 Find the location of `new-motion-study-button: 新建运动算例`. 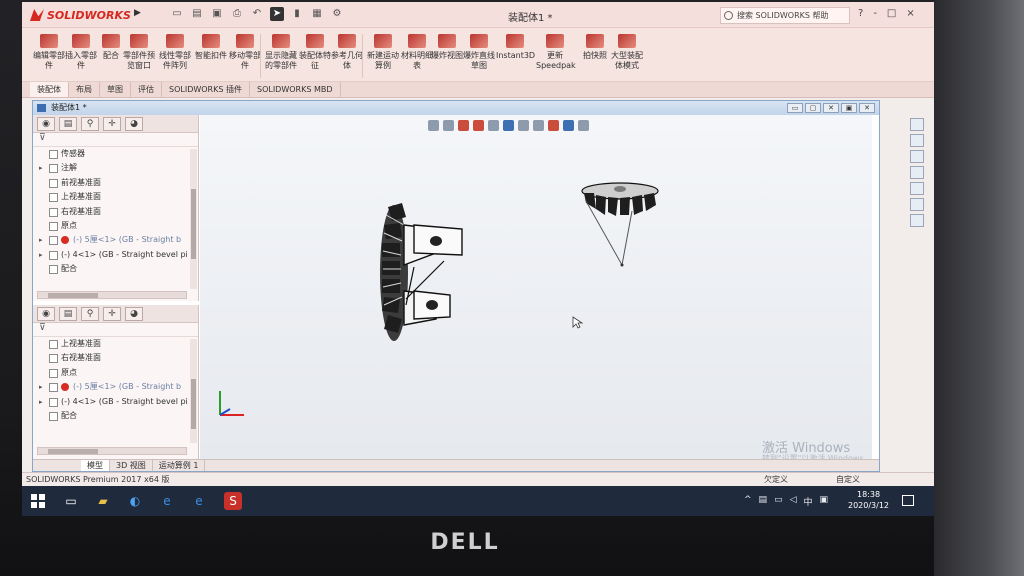

new-motion-study-button: 新建运动算例 is located at coordinates (383, 57).